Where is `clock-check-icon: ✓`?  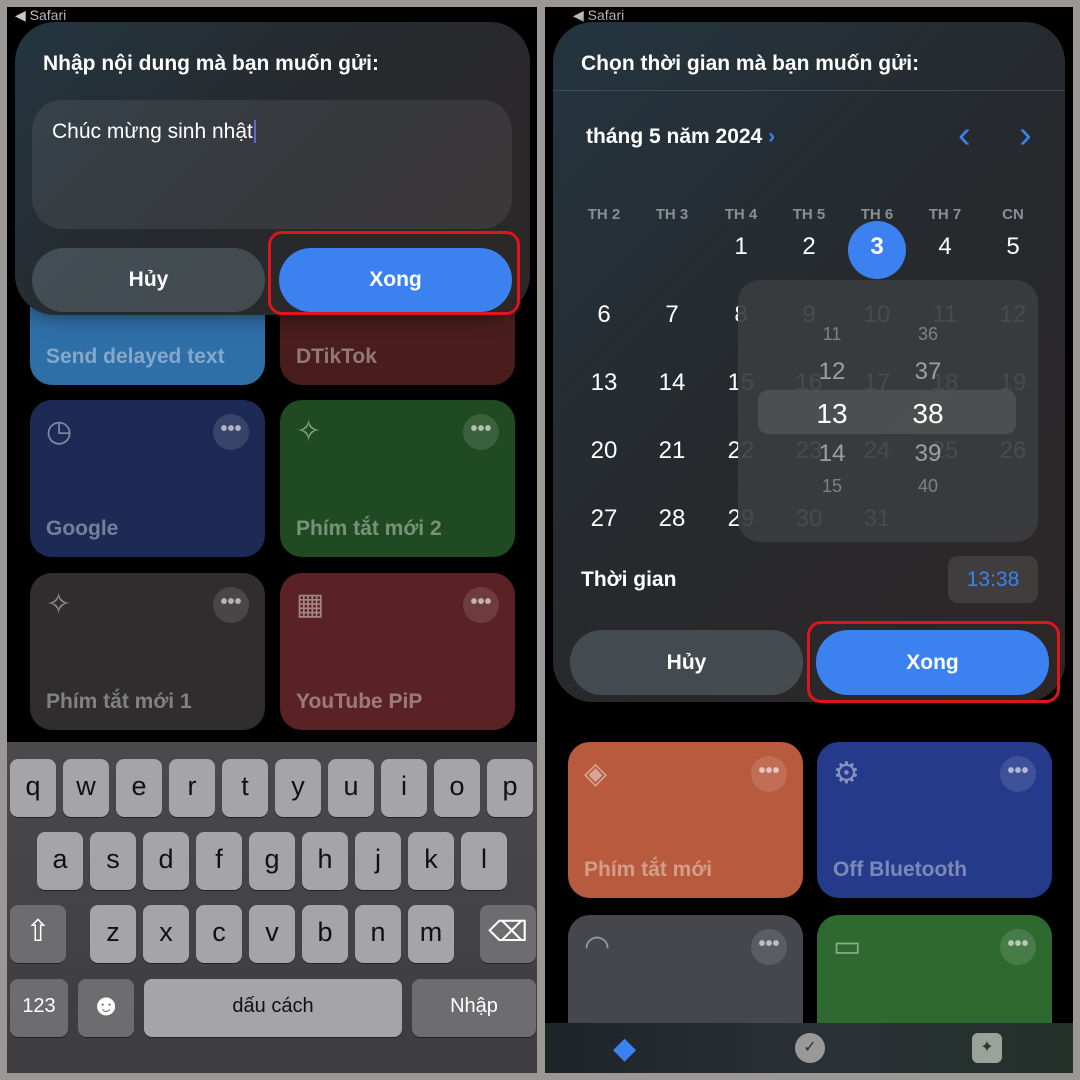
clock-check-icon: ✓ is located at coordinates (810, 1047).